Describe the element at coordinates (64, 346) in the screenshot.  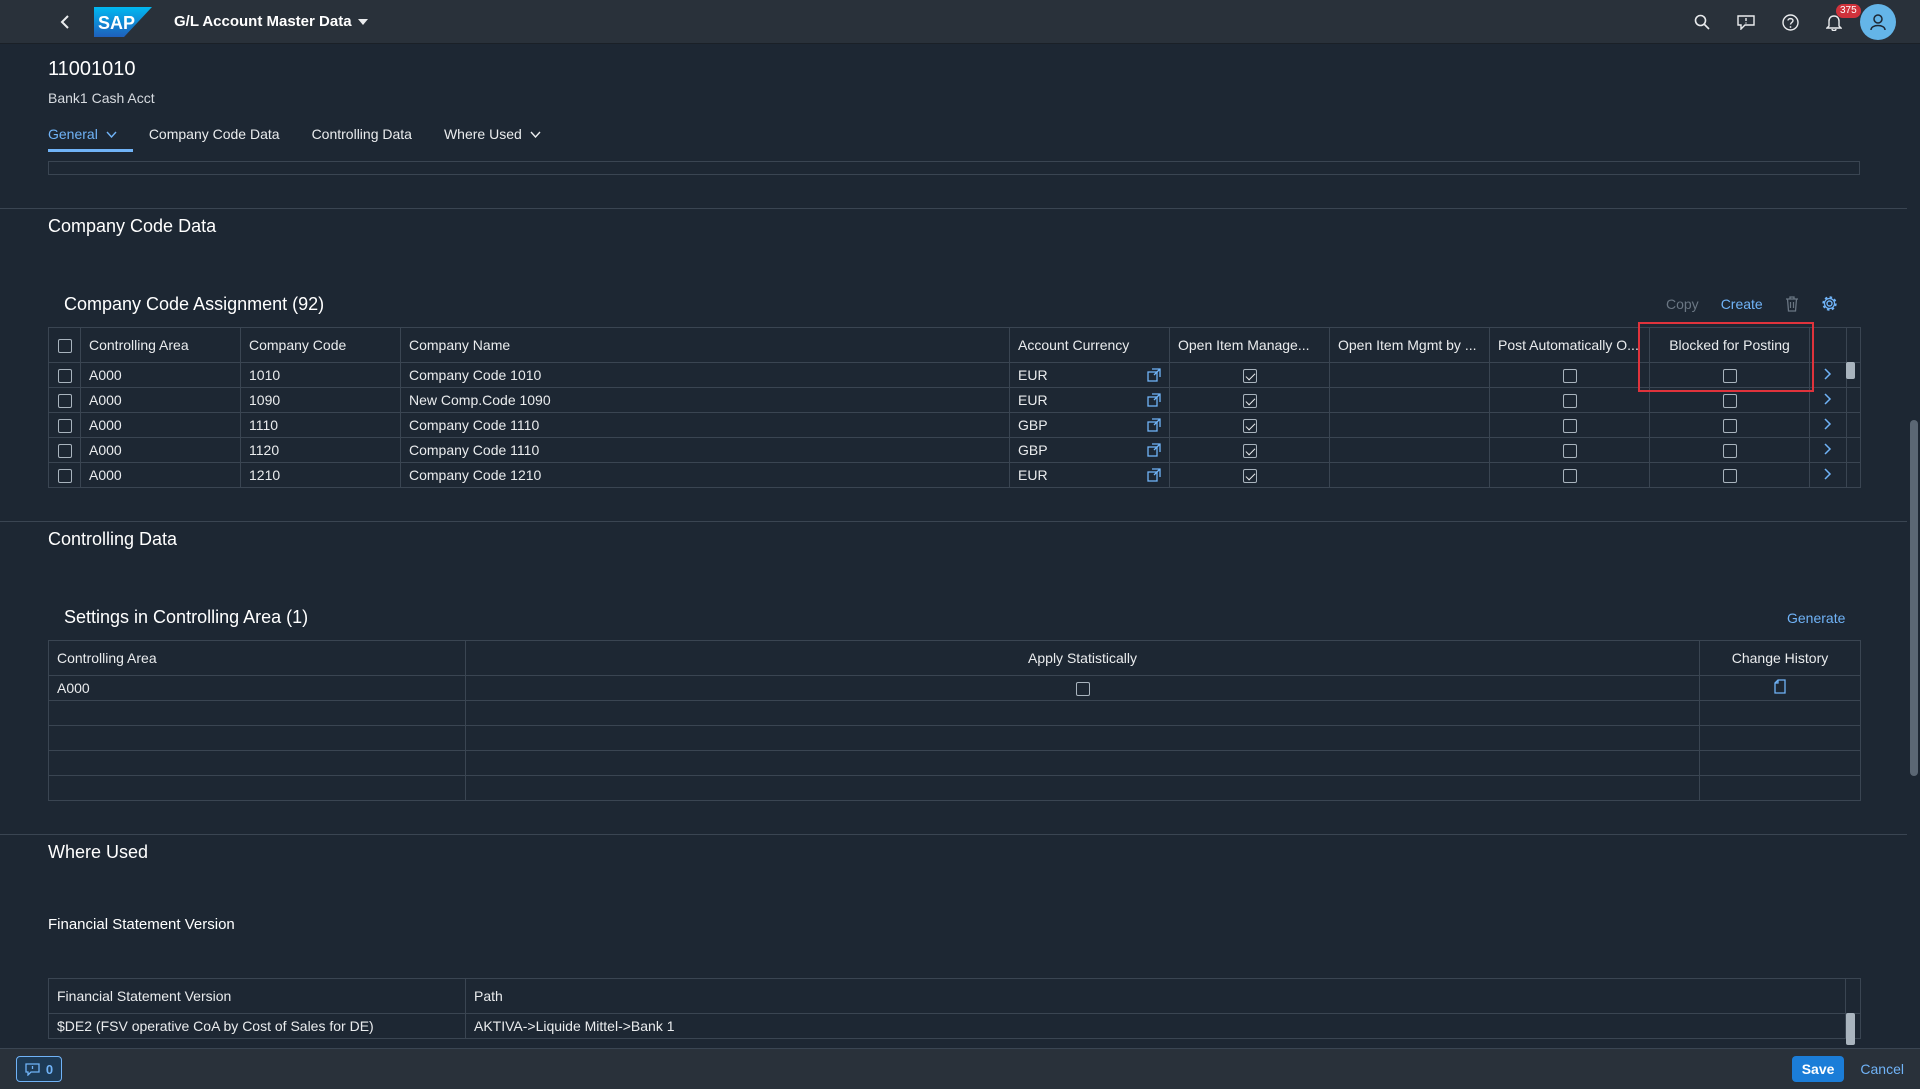
I see `select-all-checkbox` at that location.